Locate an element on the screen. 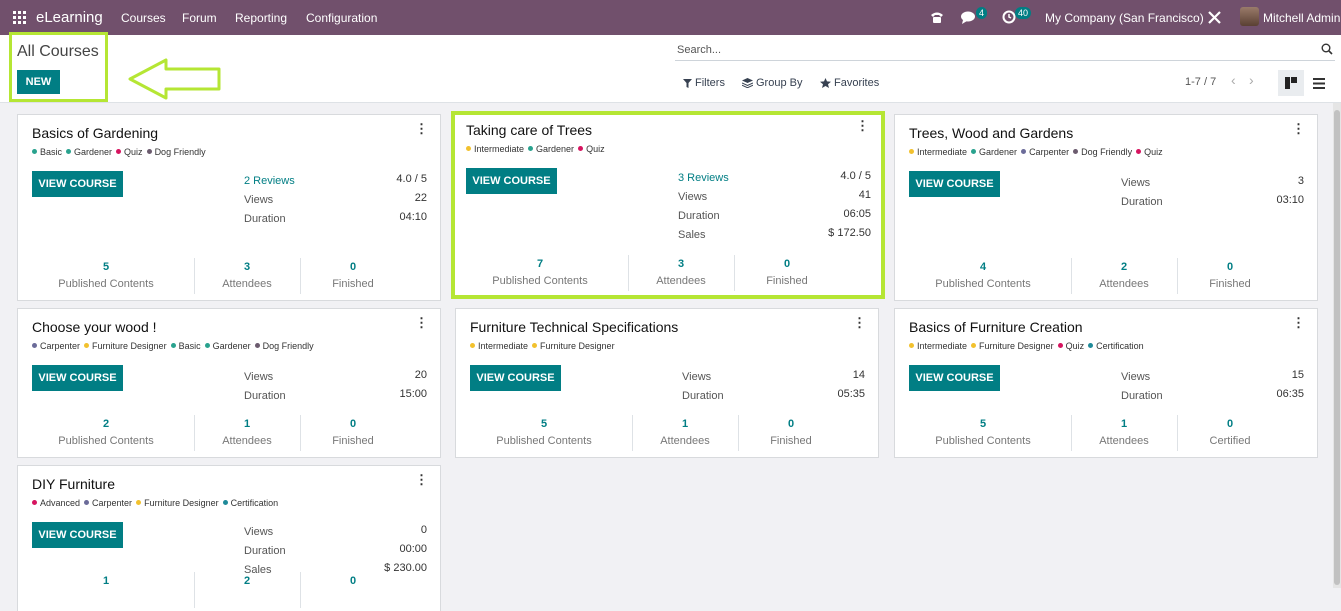 This screenshot has width=1341, height=611. menu-courses: Courses is located at coordinates (143, 18).